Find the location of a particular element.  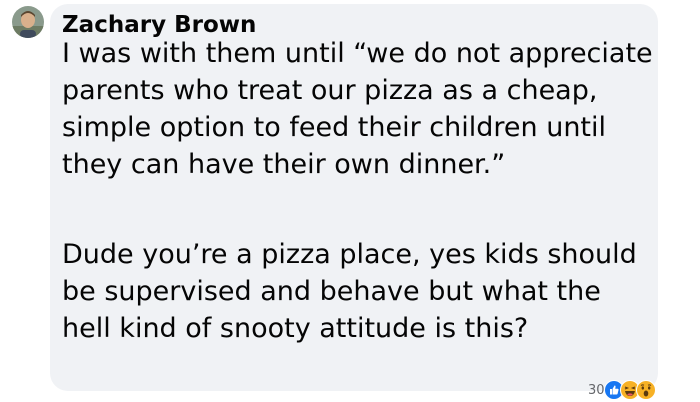

avatar-image is located at coordinates (28, 22).